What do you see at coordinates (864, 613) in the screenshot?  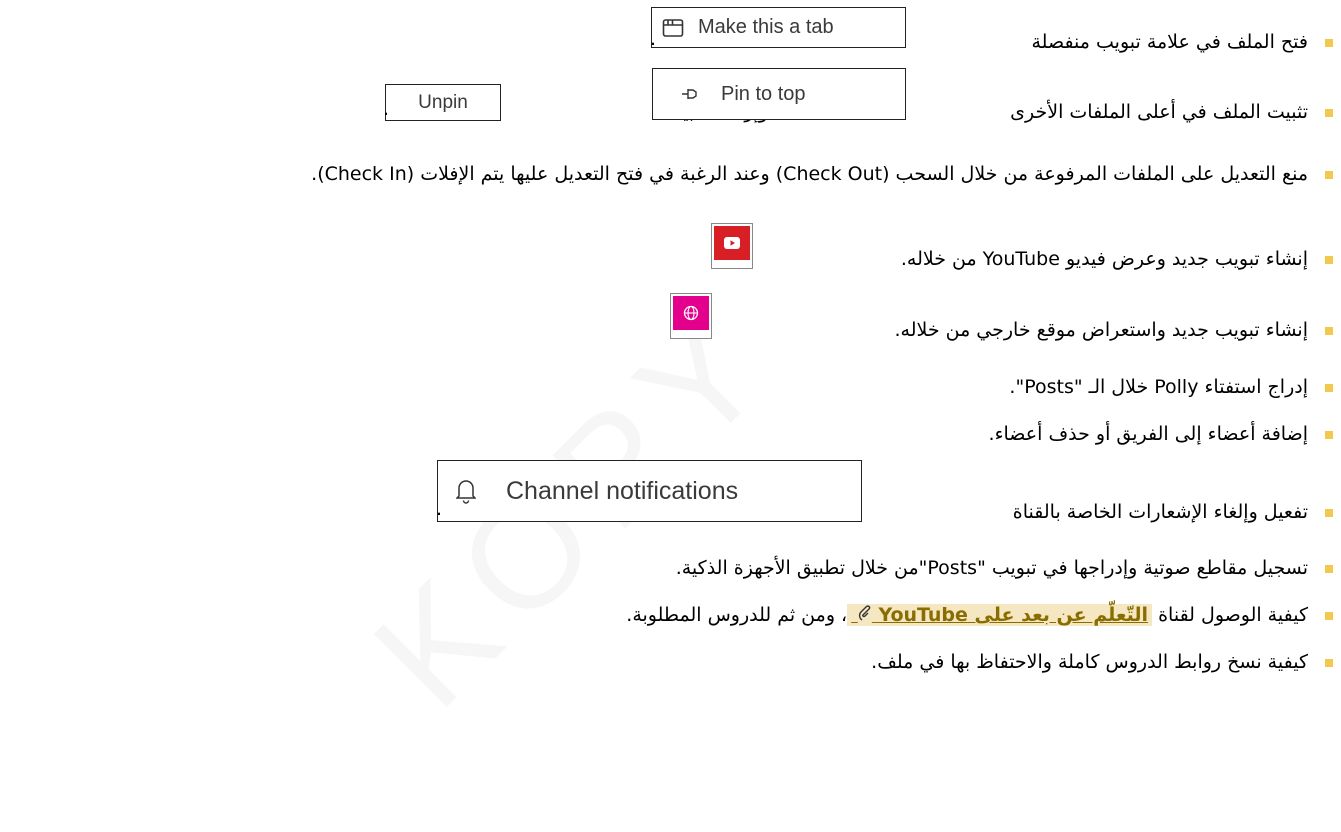 I see `link-icon` at bounding box center [864, 613].